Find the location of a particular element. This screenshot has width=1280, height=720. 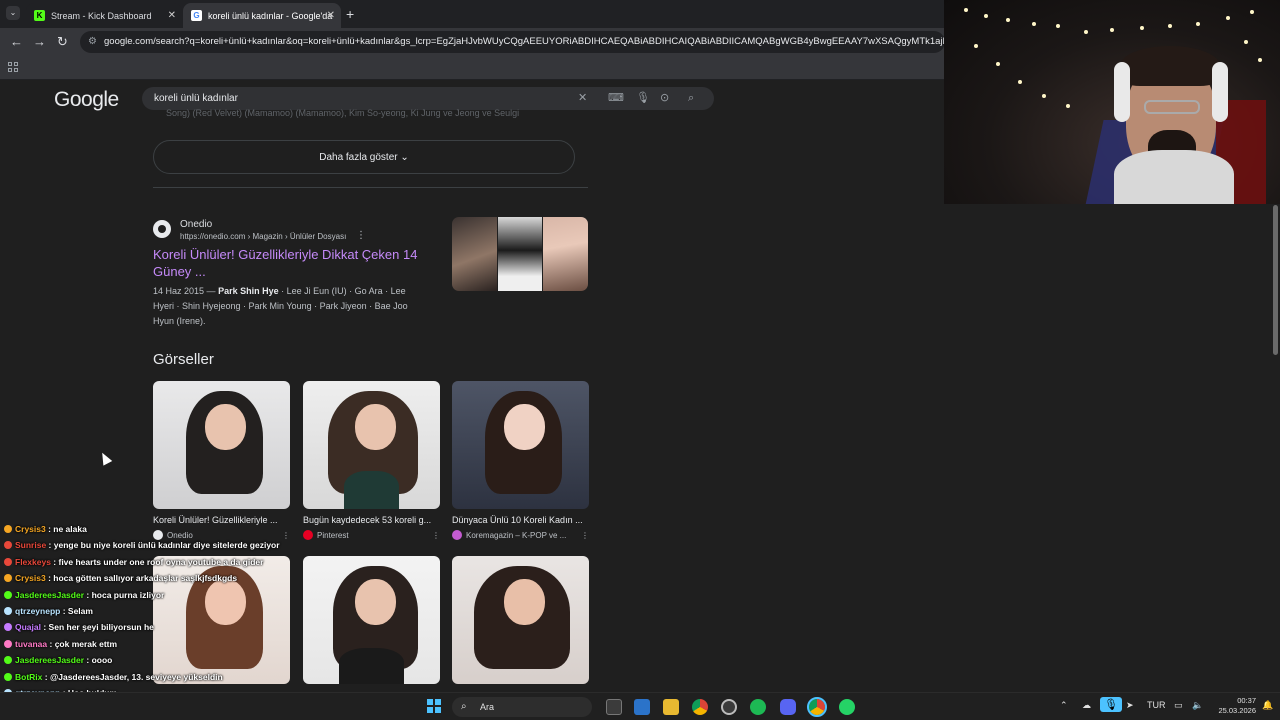

chat-message: Crysis3 : ne alaka is located at coordinates (45, 529).